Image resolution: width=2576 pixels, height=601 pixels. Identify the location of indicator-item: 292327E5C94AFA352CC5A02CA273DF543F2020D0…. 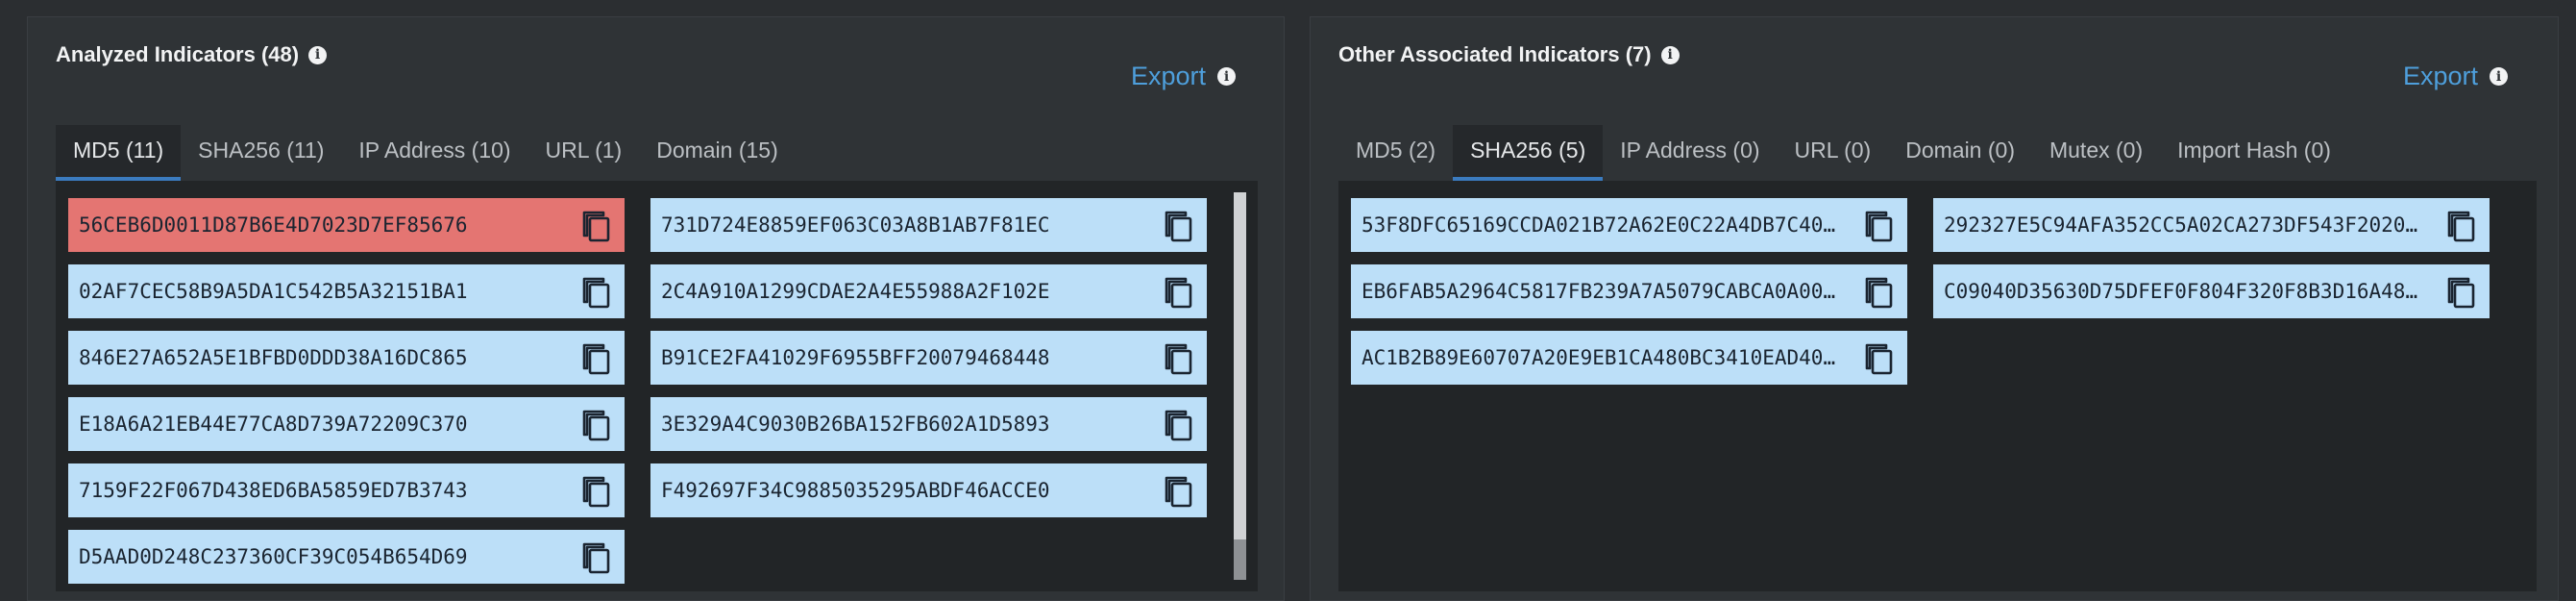
(2211, 225).